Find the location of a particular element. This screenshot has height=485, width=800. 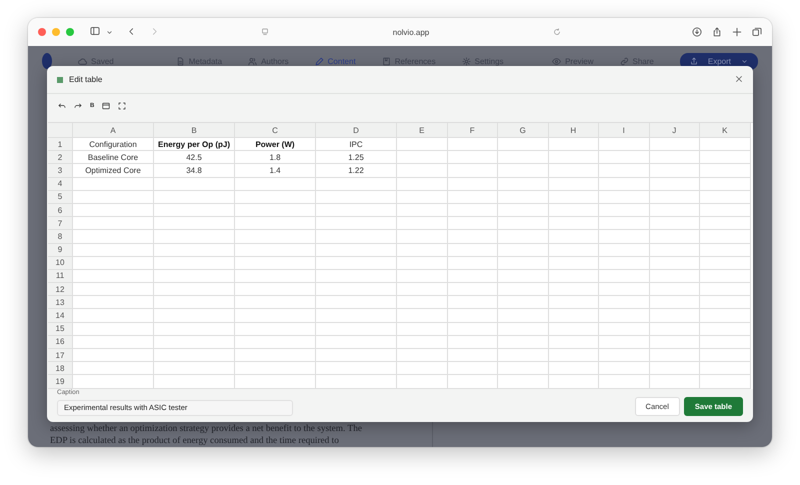

column-header: C is located at coordinates (275, 130).